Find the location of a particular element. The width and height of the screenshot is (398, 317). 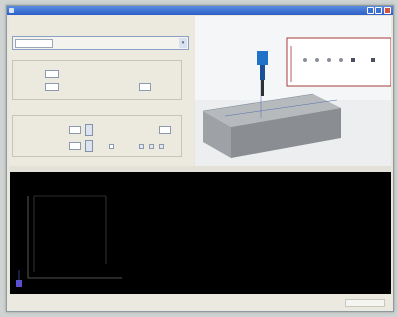

section-2-right-field is located at coordinates (165, 130).